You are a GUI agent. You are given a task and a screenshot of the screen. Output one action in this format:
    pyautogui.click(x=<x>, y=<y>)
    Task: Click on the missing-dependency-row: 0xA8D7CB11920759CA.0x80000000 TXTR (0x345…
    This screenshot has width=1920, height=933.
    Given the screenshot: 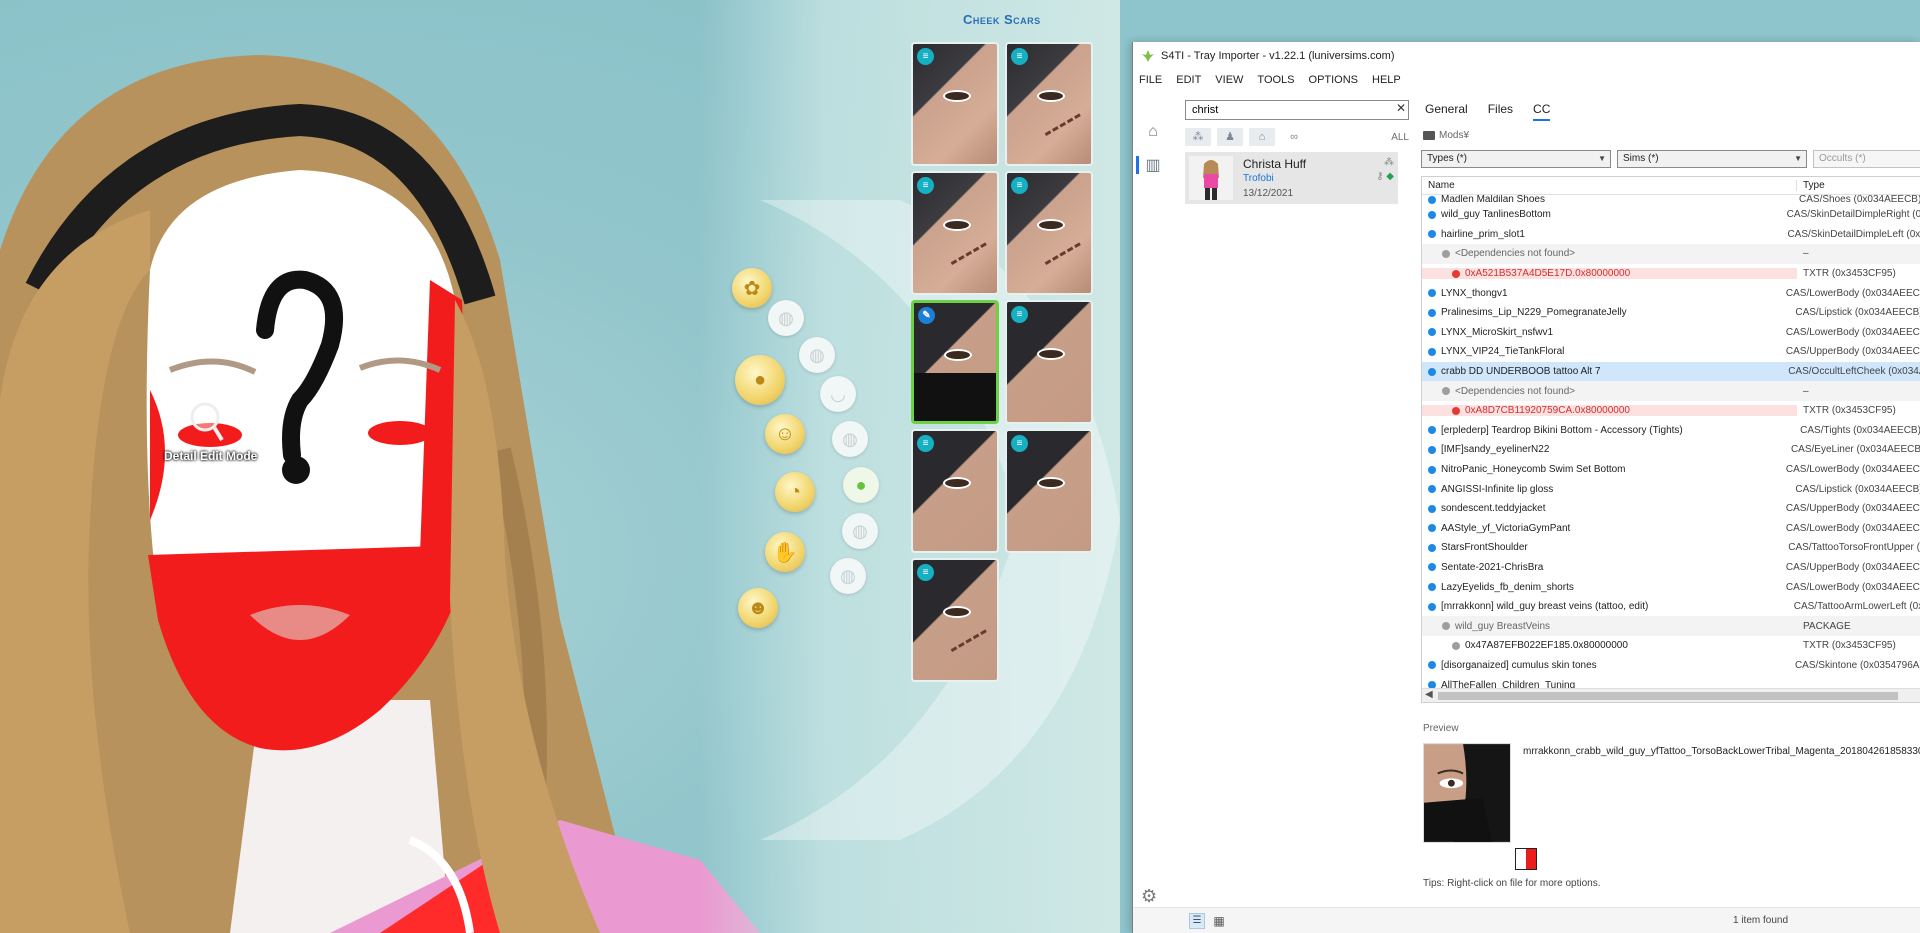 What is the action you would take?
    pyautogui.click(x=1671, y=411)
    